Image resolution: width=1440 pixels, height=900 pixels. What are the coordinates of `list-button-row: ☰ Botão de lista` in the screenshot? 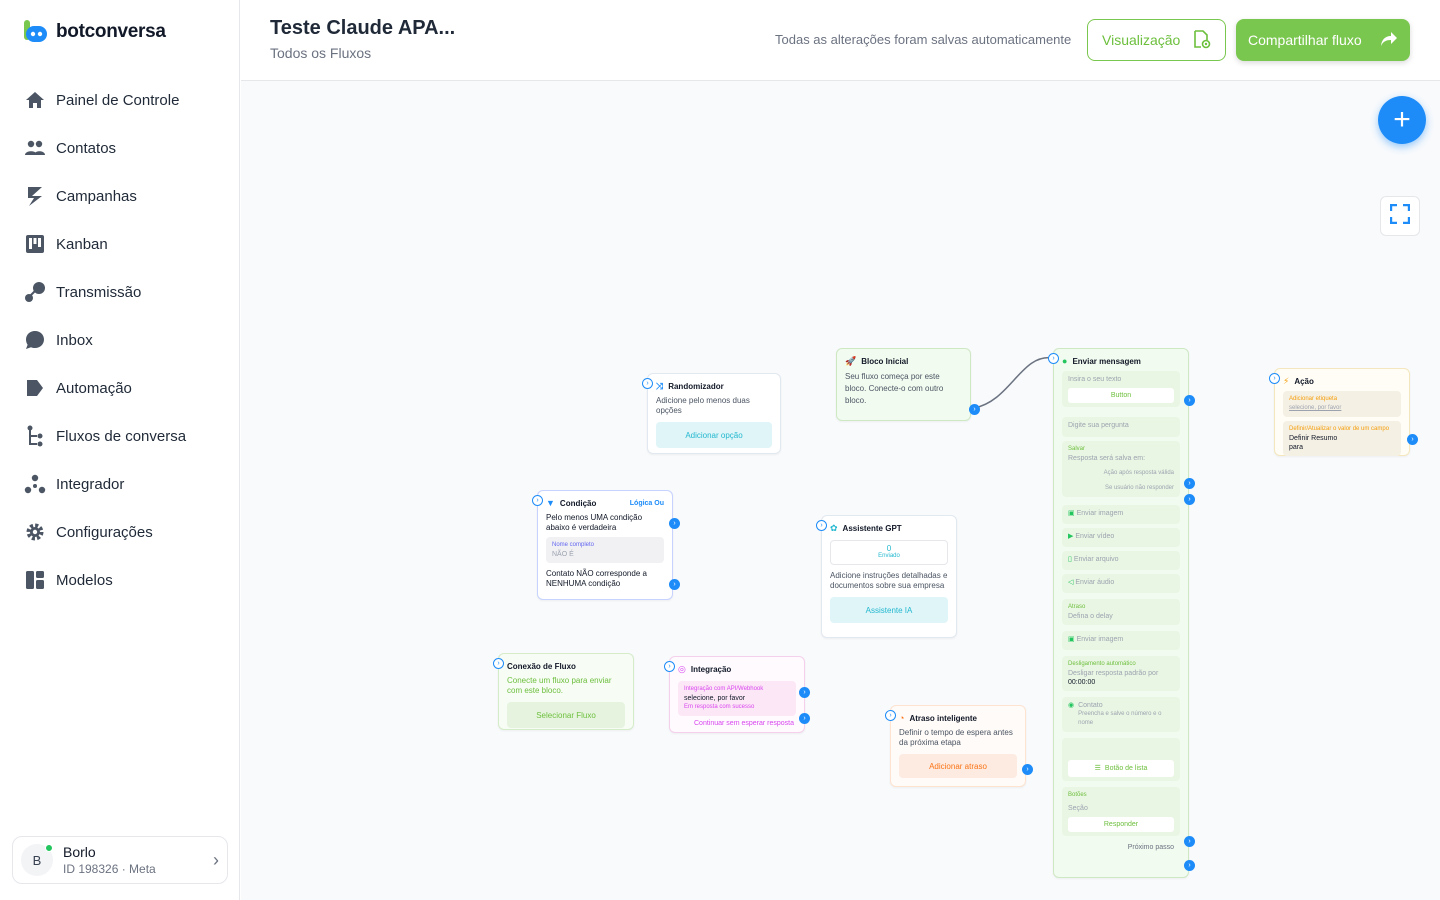 It's located at (1121, 759).